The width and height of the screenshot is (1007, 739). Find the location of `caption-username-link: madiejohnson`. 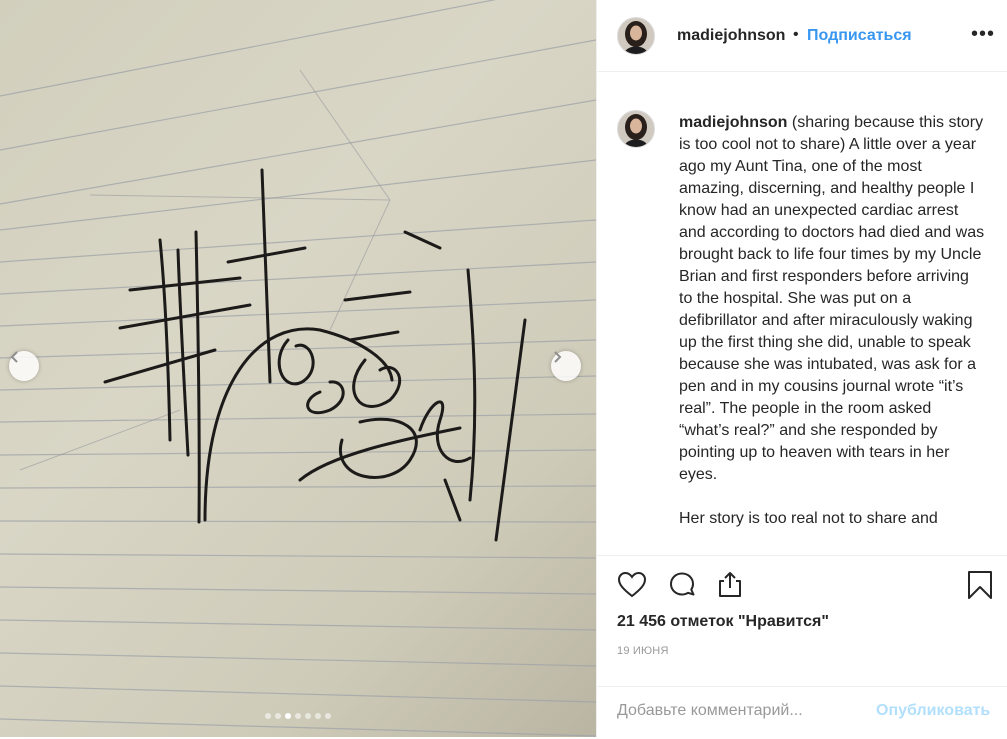

caption-username-link: madiejohnson is located at coordinates (733, 122).